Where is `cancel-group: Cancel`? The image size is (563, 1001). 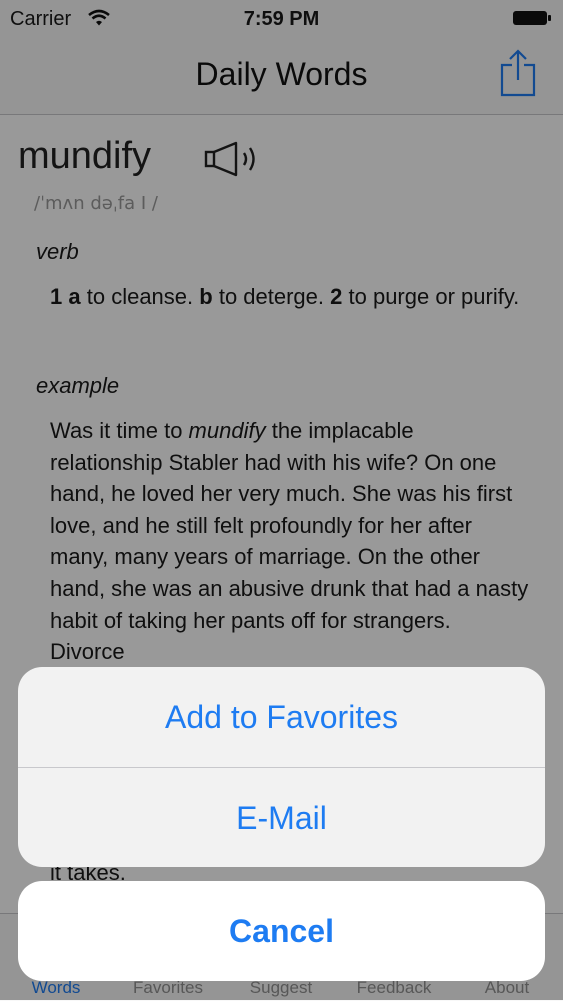
cancel-group: Cancel is located at coordinates (281, 931).